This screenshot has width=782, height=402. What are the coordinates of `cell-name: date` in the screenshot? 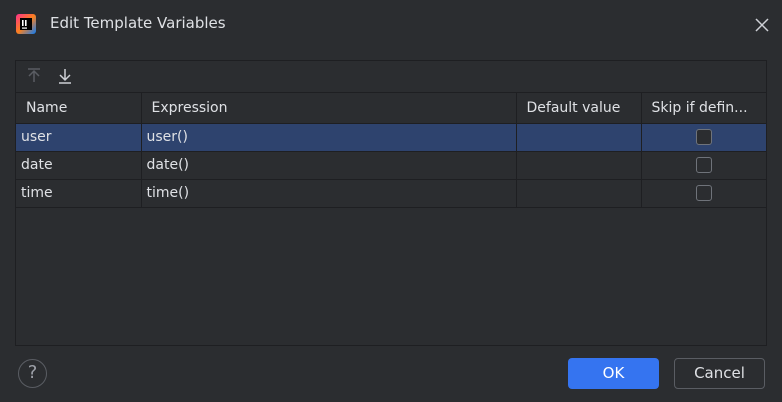 It's located at (79, 165).